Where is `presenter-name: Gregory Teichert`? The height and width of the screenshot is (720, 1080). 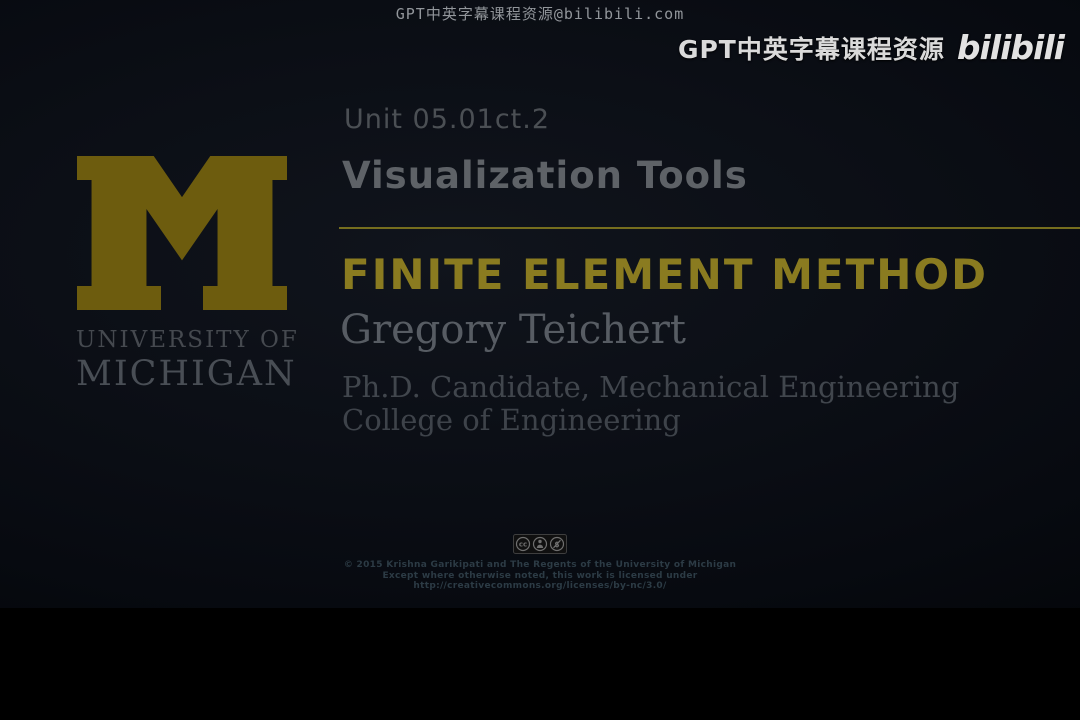
presenter-name: Gregory Teichert is located at coordinates (513, 330).